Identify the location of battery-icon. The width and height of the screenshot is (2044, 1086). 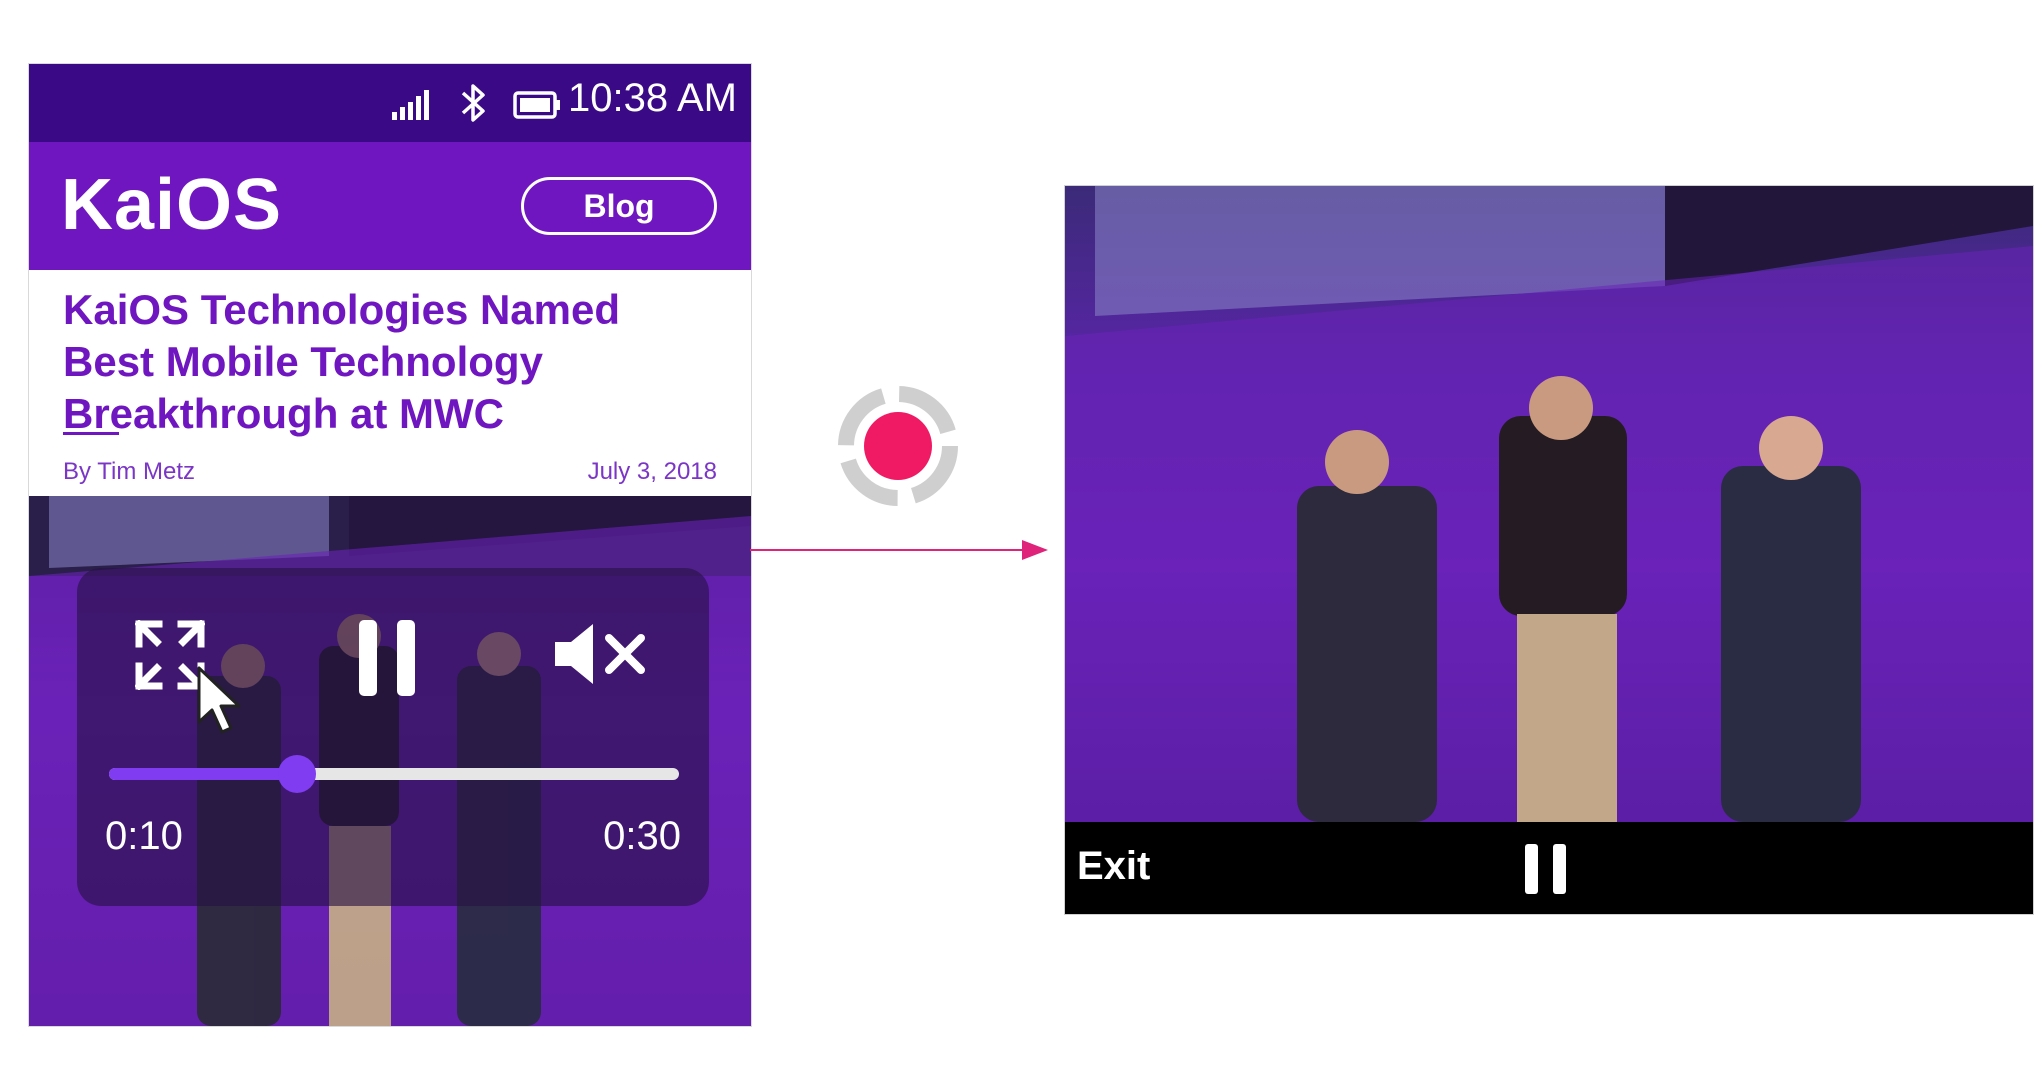
(536, 105).